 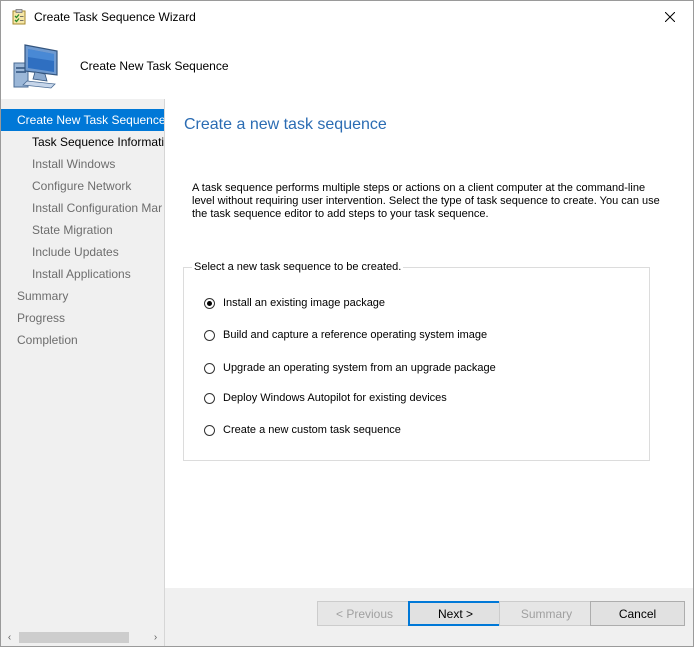 I want to click on option-label: Create a new custom task sequence, so click(x=312, y=430).